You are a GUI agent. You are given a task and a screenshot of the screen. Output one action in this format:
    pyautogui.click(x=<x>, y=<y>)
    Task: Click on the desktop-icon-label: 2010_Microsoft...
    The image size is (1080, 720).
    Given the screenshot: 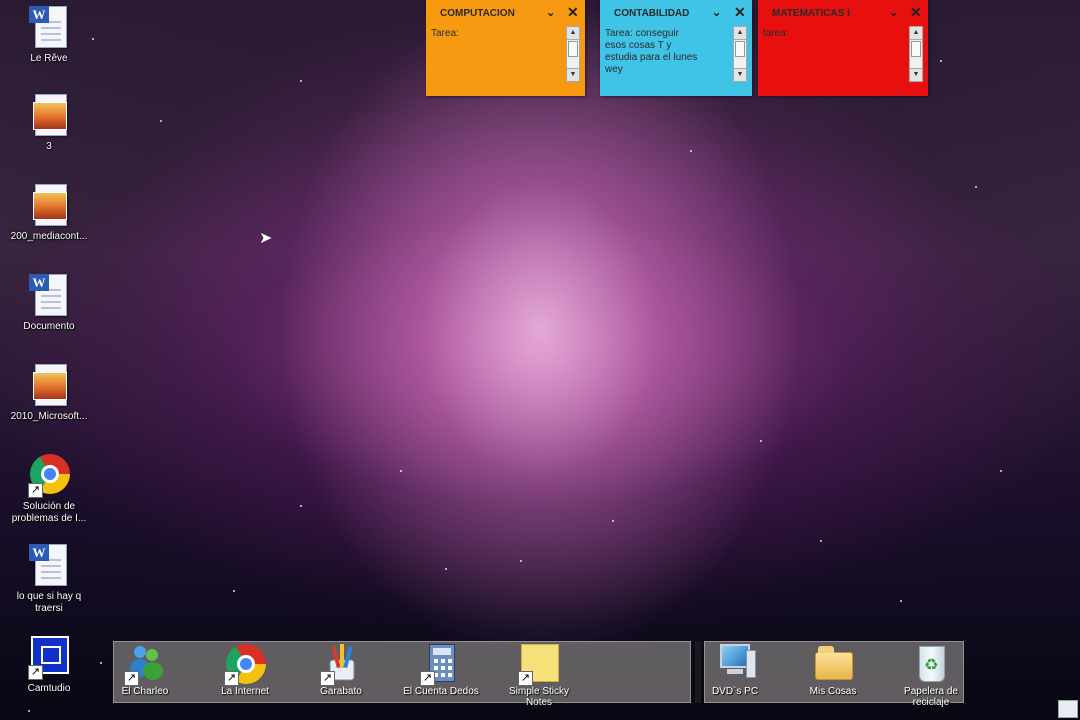 What is the action you would take?
    pyautogui.click(x=49, y=416)
    